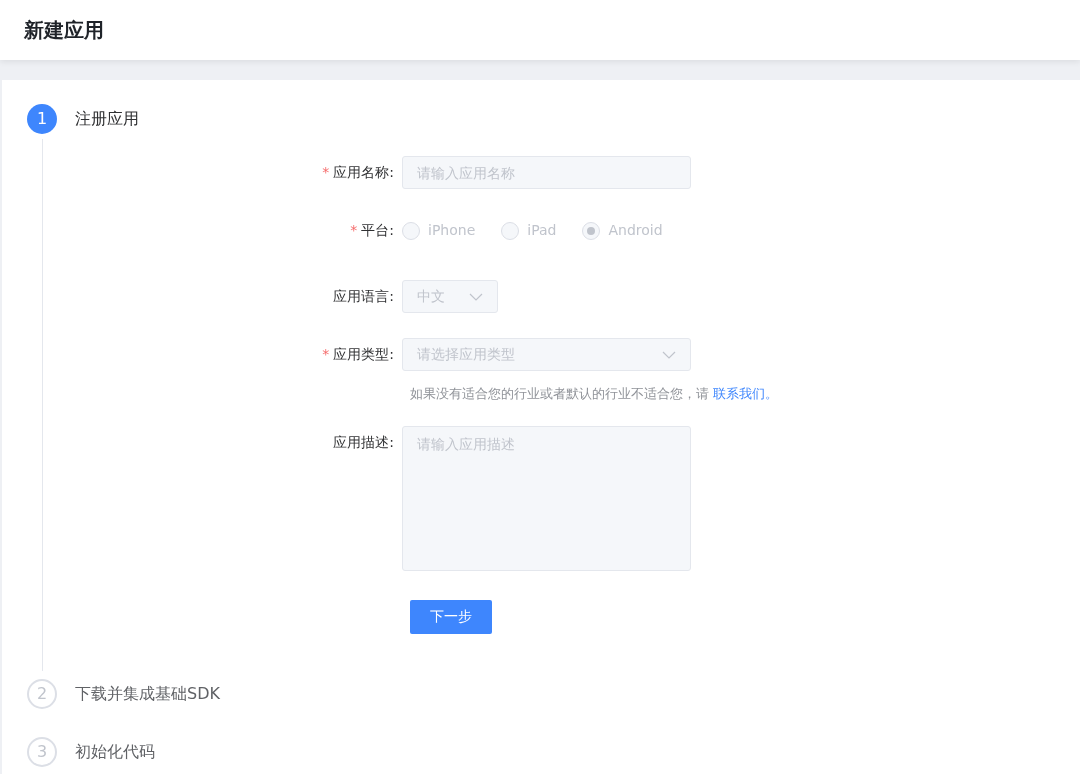 This screenshot has width=1080, height=774. I want to click on field-label: 应用类型:, so click(363, 354).